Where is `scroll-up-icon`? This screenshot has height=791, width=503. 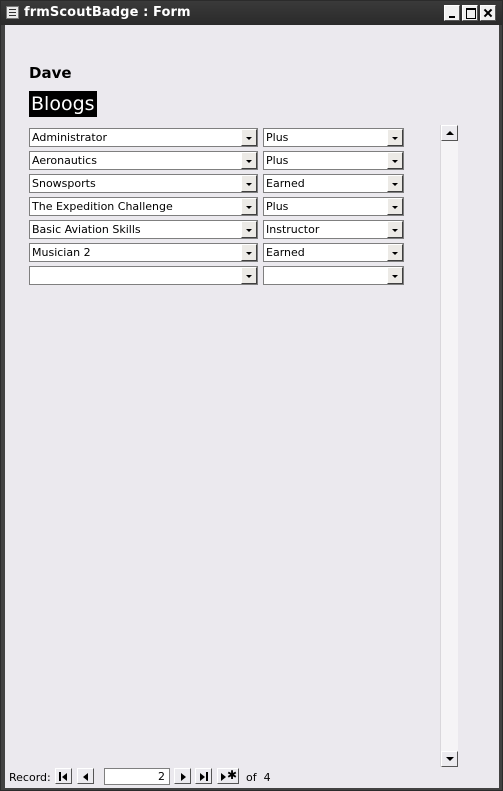 scroll-up-icon is located at coordinates (449, 133).